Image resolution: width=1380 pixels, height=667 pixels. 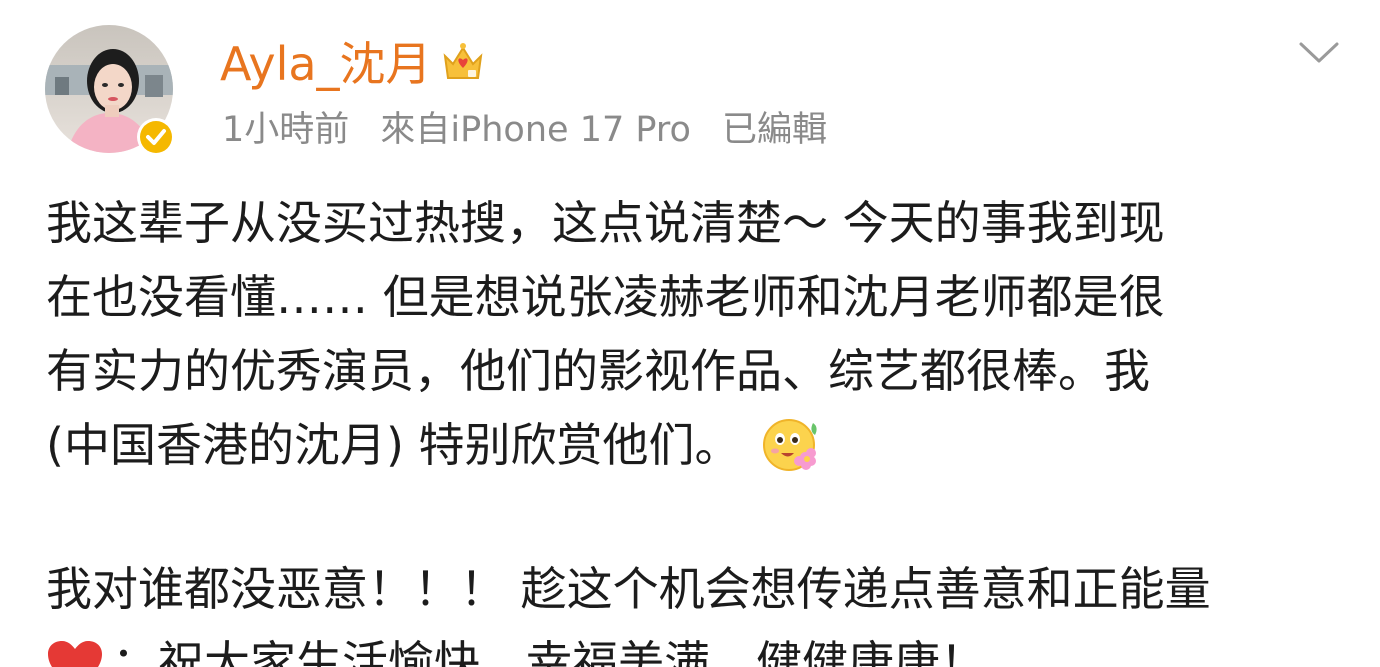 What do you see at coordinates (326, 64) in the screenshot?
I see `author-name: Ayla_沈月` at bounding box center [326, 64].